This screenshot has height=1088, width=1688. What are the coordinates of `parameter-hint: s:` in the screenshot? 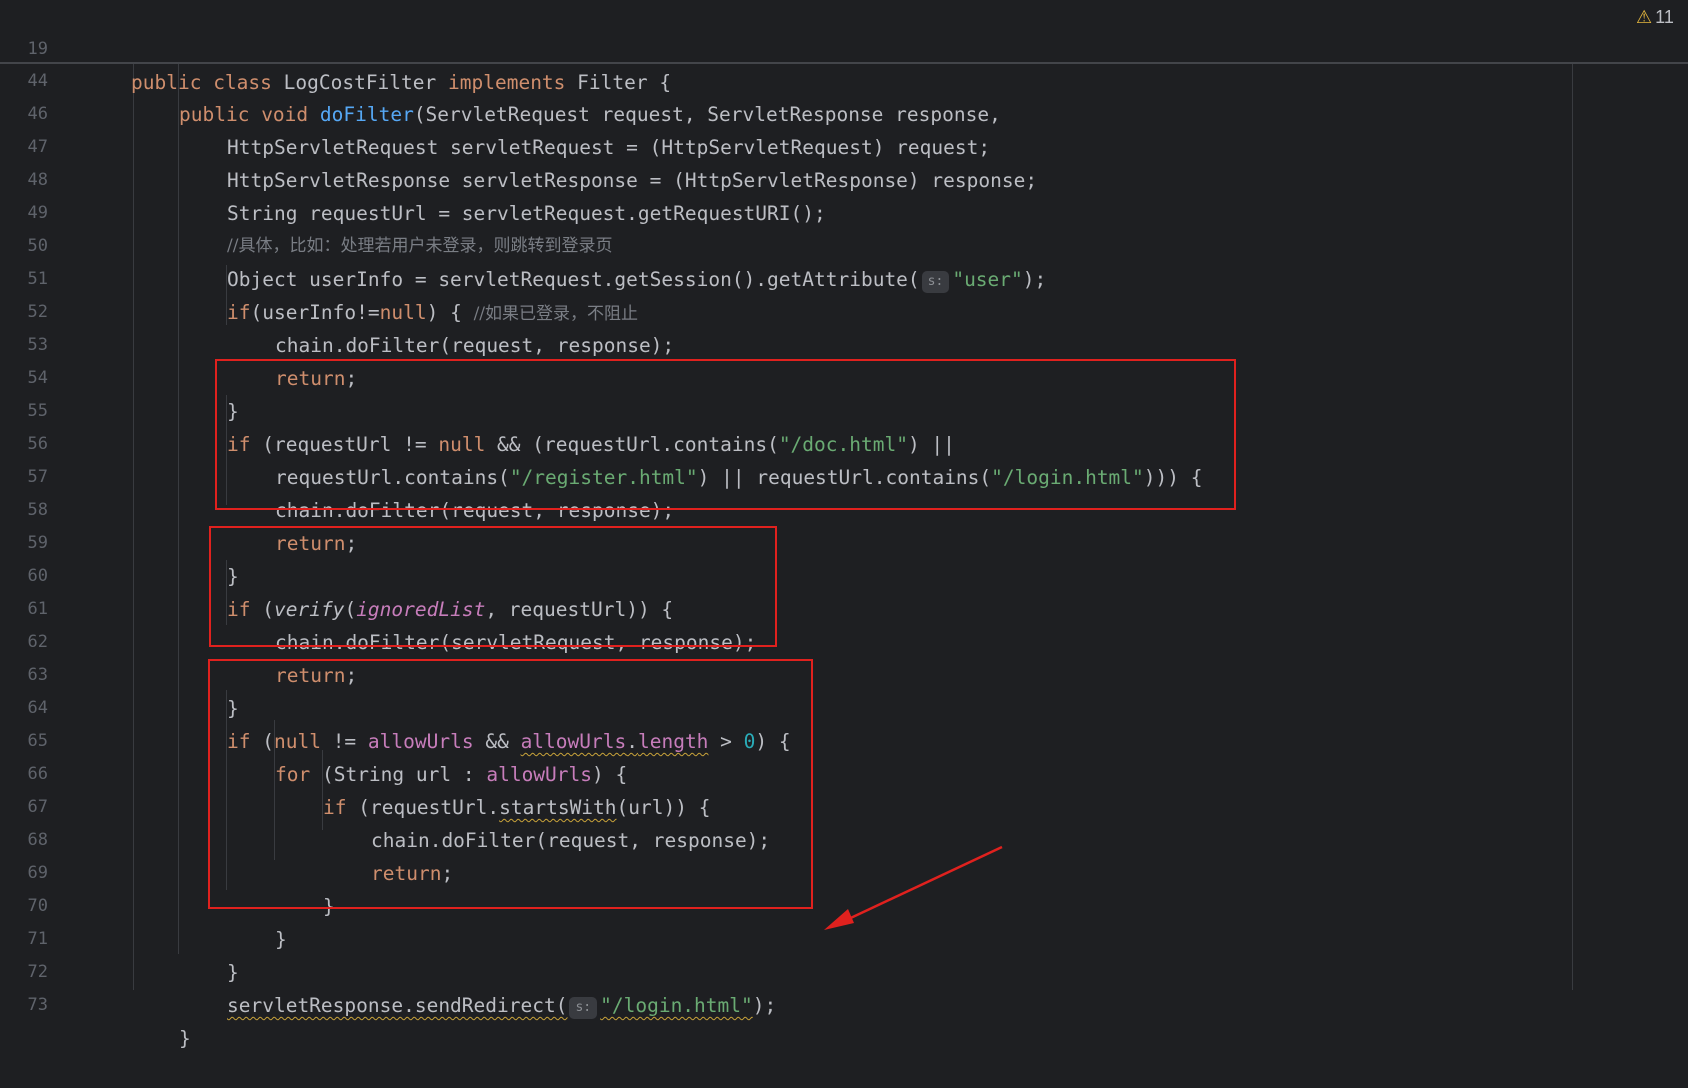 It's located at (583, 1008).